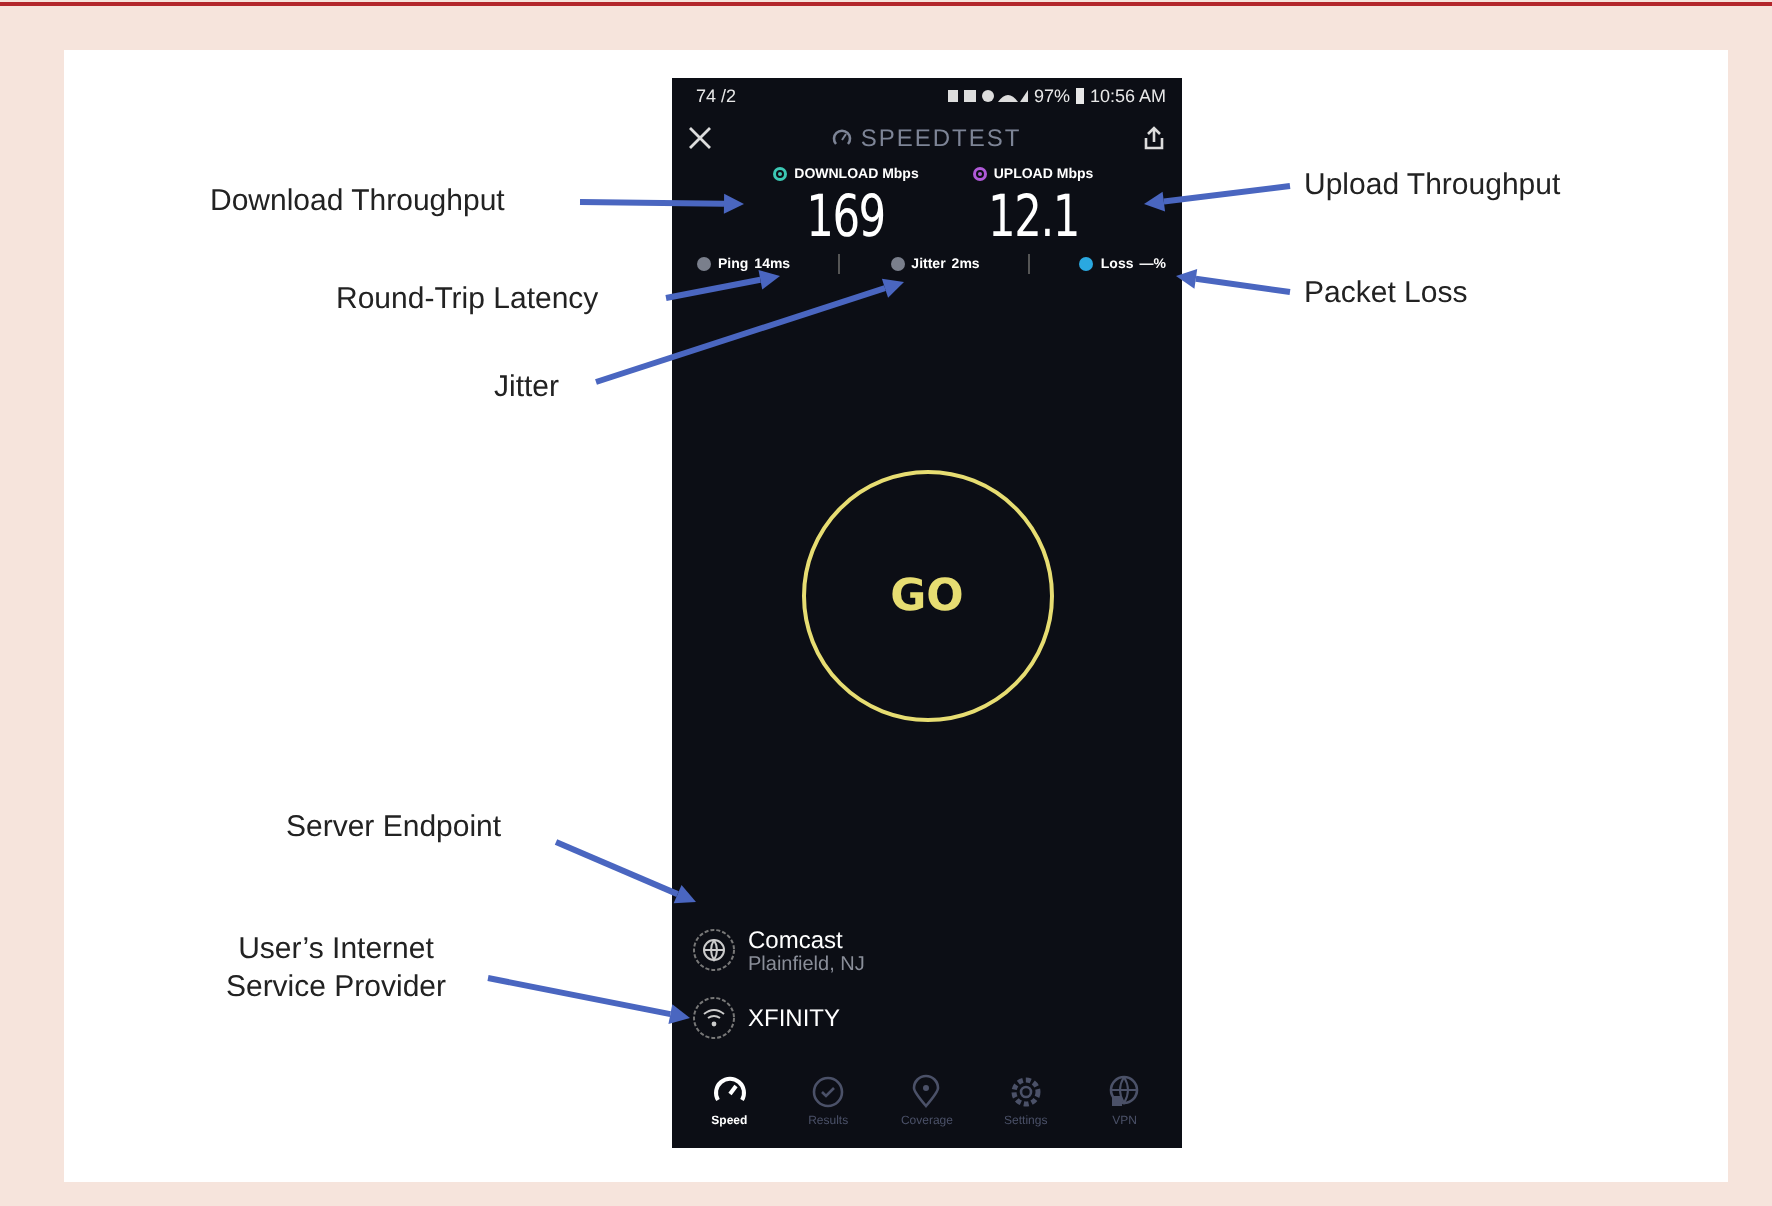  Describe the element at coordinates (987, 96) in the screenshot. I see `status-icons` at that location.